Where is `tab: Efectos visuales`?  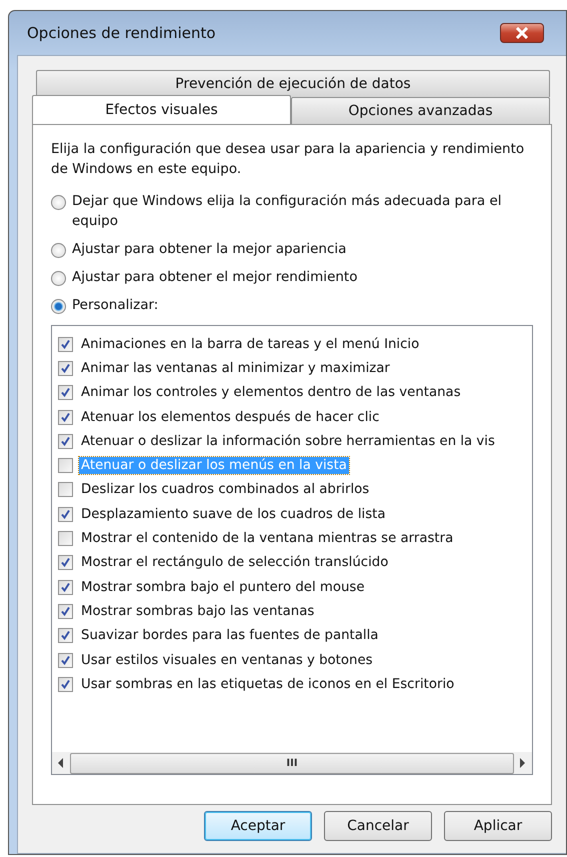 tab: Efectos visuales is located at coordinates (161, 109).